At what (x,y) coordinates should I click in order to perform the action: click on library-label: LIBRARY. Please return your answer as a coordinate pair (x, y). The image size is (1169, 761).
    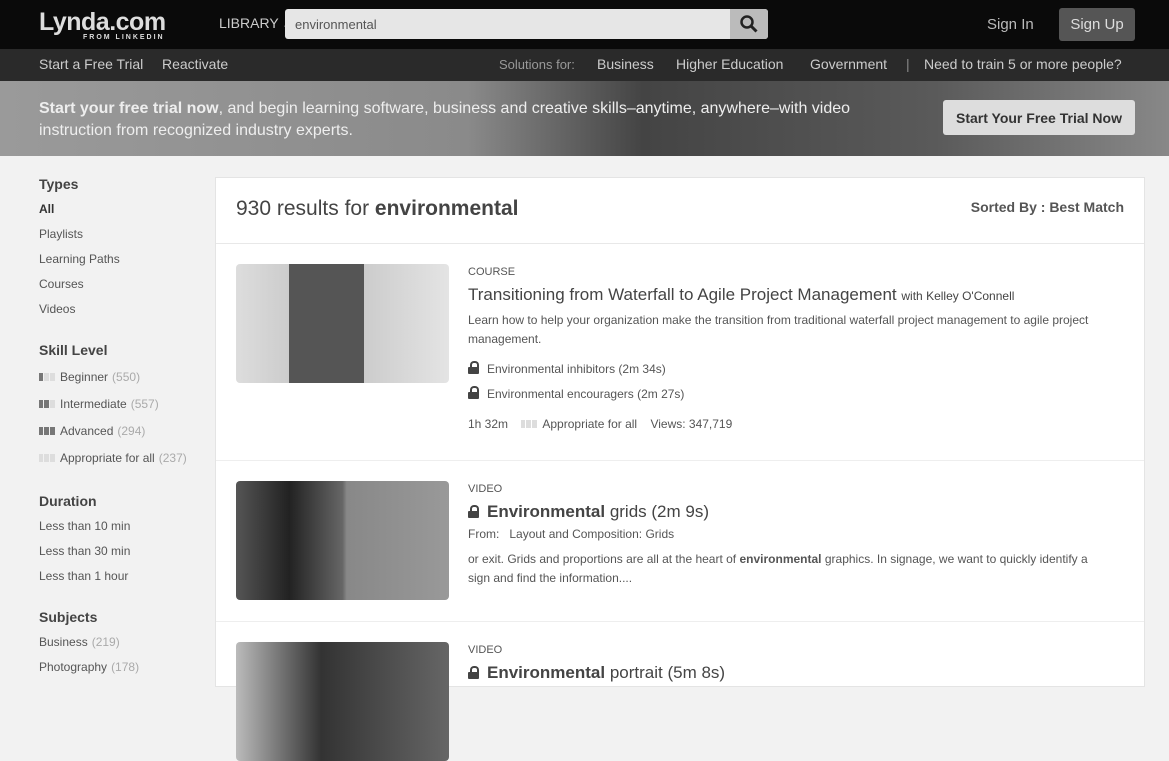
    Looking at the image, I should click on (249, 23).